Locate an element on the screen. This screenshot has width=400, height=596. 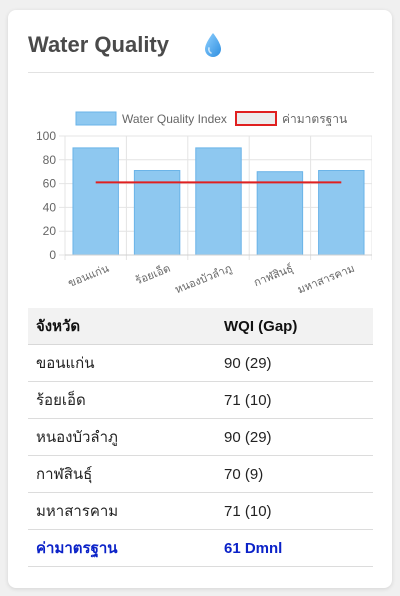
x-tick-label: ขอนแก่น is located at coordinates (89, 275).